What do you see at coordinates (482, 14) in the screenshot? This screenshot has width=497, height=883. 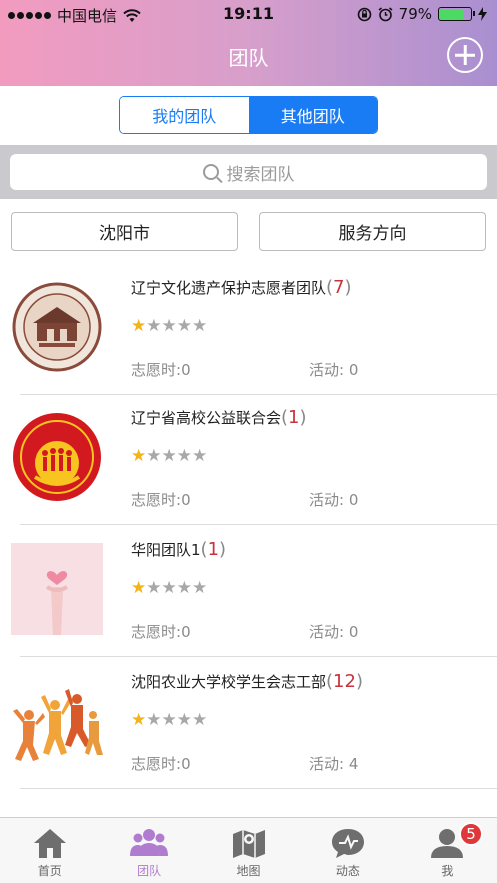 I see `charging-icon` at bounding box center [482, 14].